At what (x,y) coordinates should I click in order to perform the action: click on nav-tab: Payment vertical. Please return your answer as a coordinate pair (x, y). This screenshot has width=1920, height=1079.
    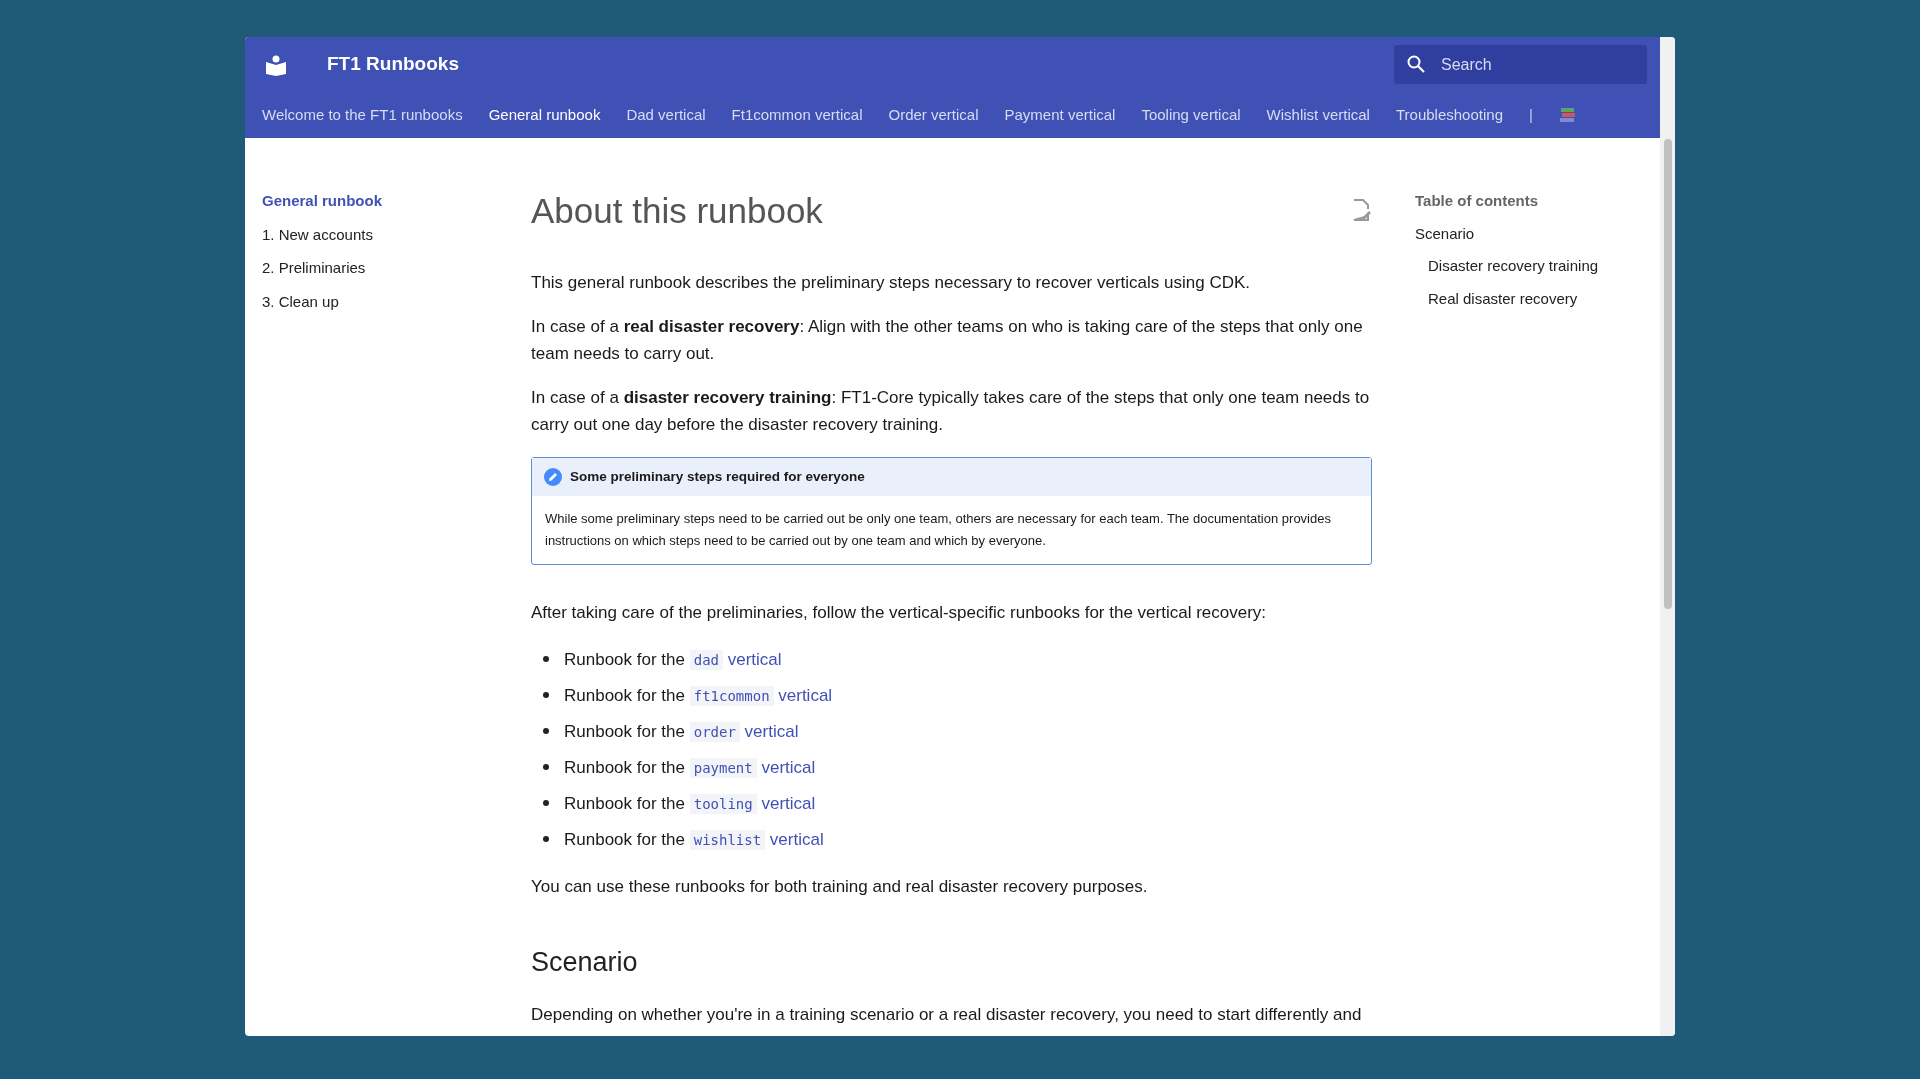
    Looking at the image, I should click on (1060, 115).